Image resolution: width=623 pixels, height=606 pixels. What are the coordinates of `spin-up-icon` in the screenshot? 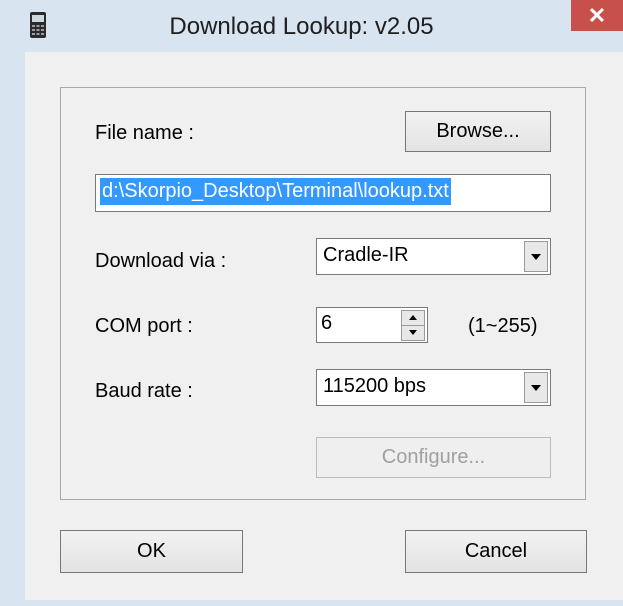 It's located at (413, 318).